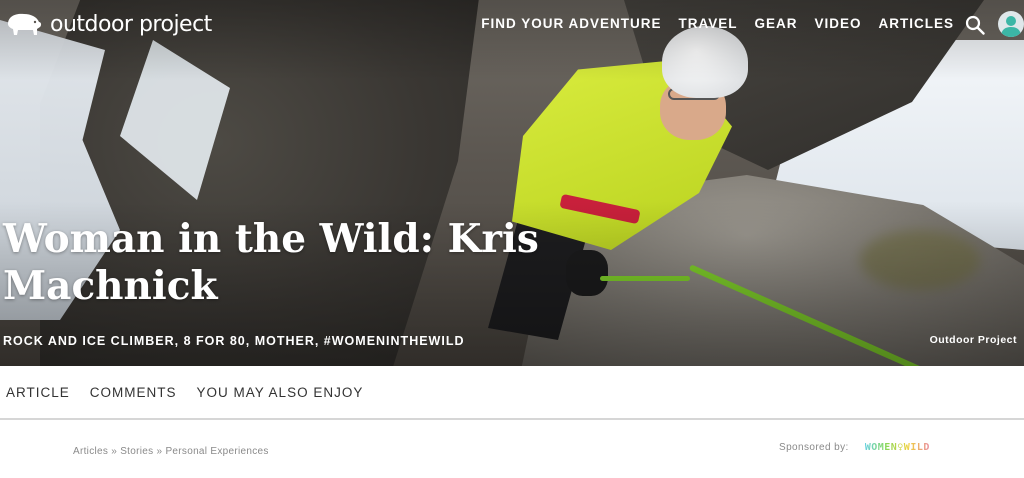  Describe the element at coordinates (973, 340) in the screenshot. I see `photo-credit: Outdoor Project` at that location.